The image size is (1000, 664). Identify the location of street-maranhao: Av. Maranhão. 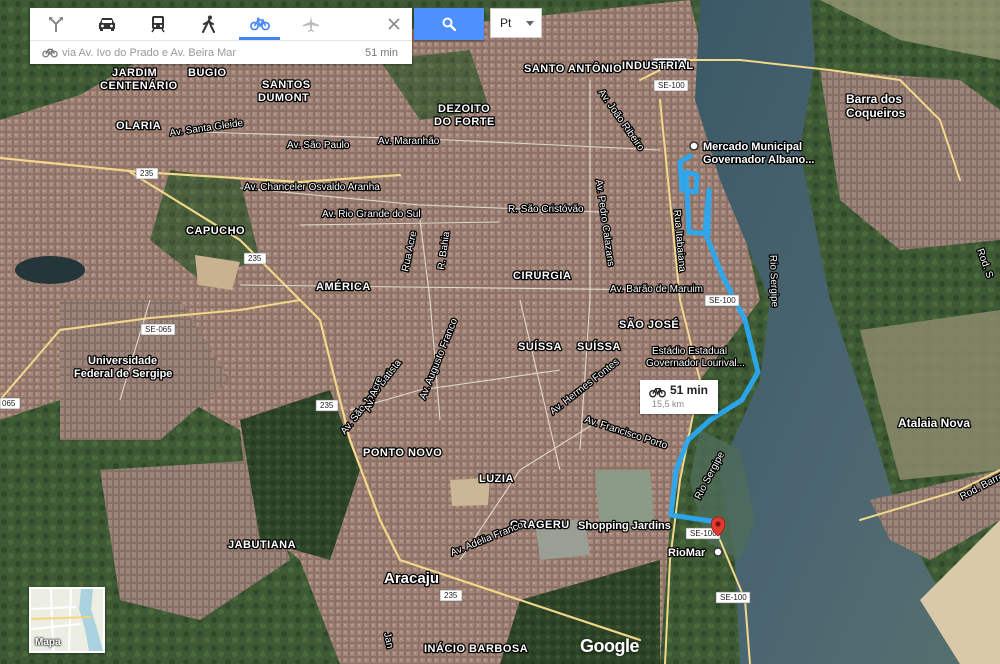
(409, 141).